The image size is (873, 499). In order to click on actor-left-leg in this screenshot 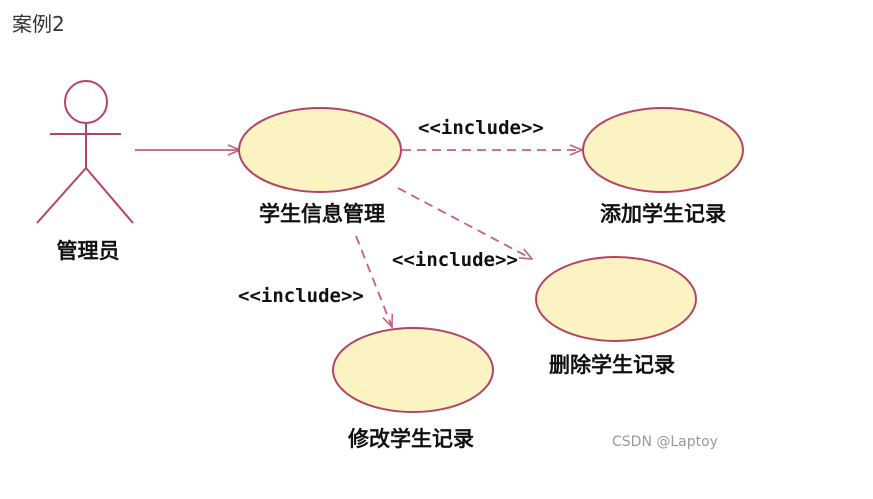, I will do `click(61, 195)`.